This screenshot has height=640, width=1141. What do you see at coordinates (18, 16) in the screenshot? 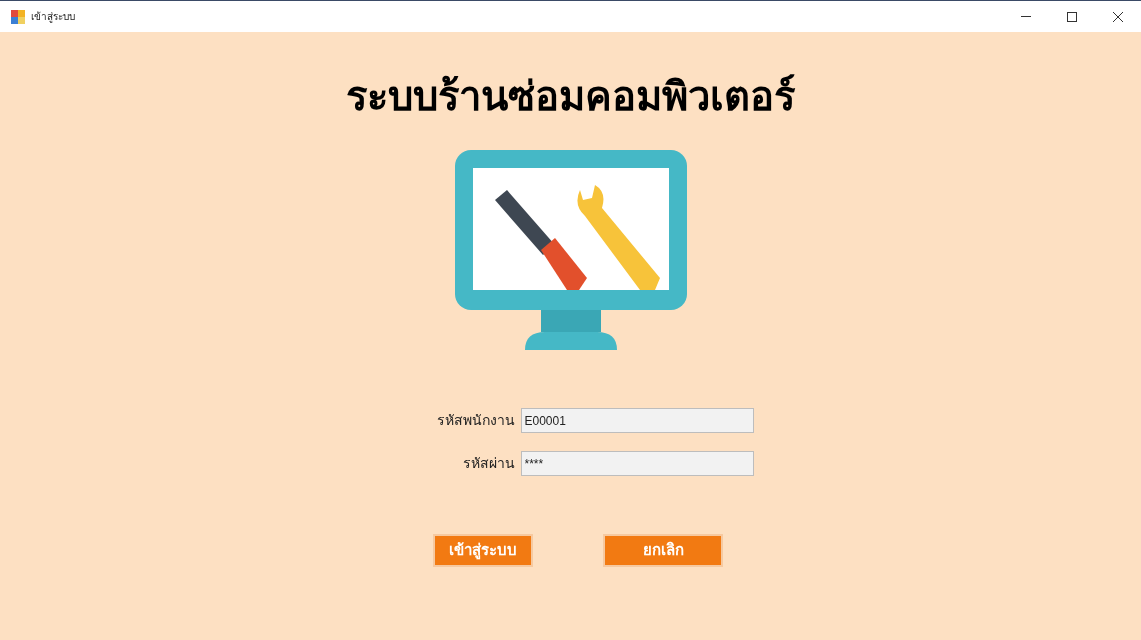
I see `app-icon` at bounding box center [18, 16].